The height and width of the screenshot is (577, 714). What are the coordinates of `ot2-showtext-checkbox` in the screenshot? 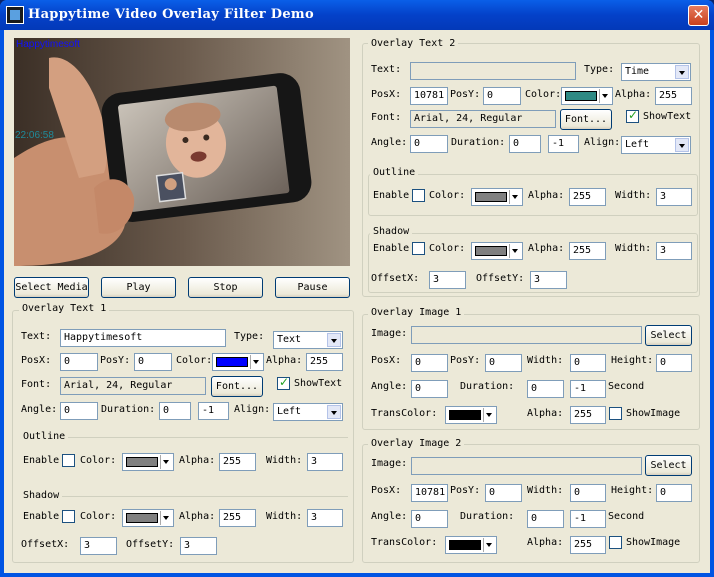 It's located at (632, 115).